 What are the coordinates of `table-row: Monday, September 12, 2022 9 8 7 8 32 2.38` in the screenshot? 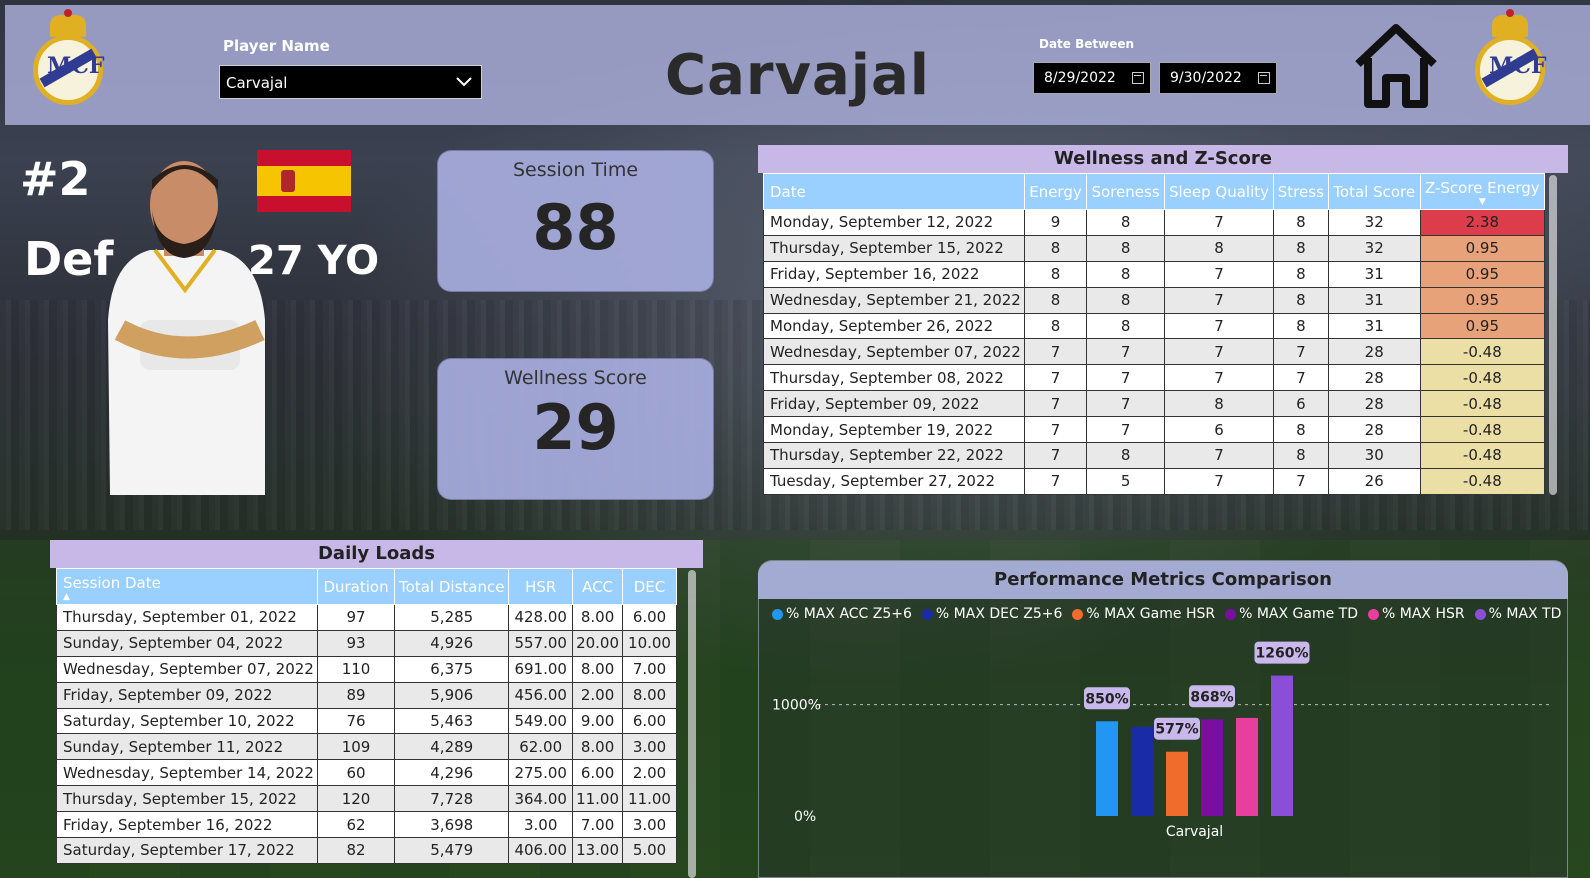 It's located at (1154, 222).